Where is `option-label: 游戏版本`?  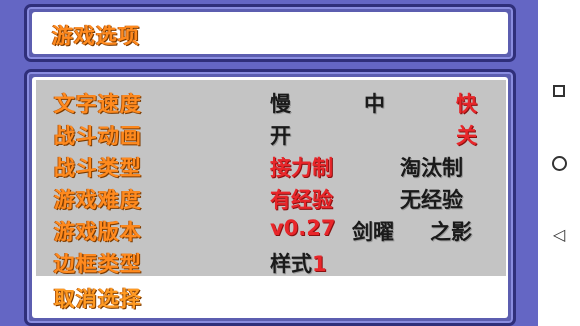 option-label: 游戏版本 is located at coordinates (98, 232).